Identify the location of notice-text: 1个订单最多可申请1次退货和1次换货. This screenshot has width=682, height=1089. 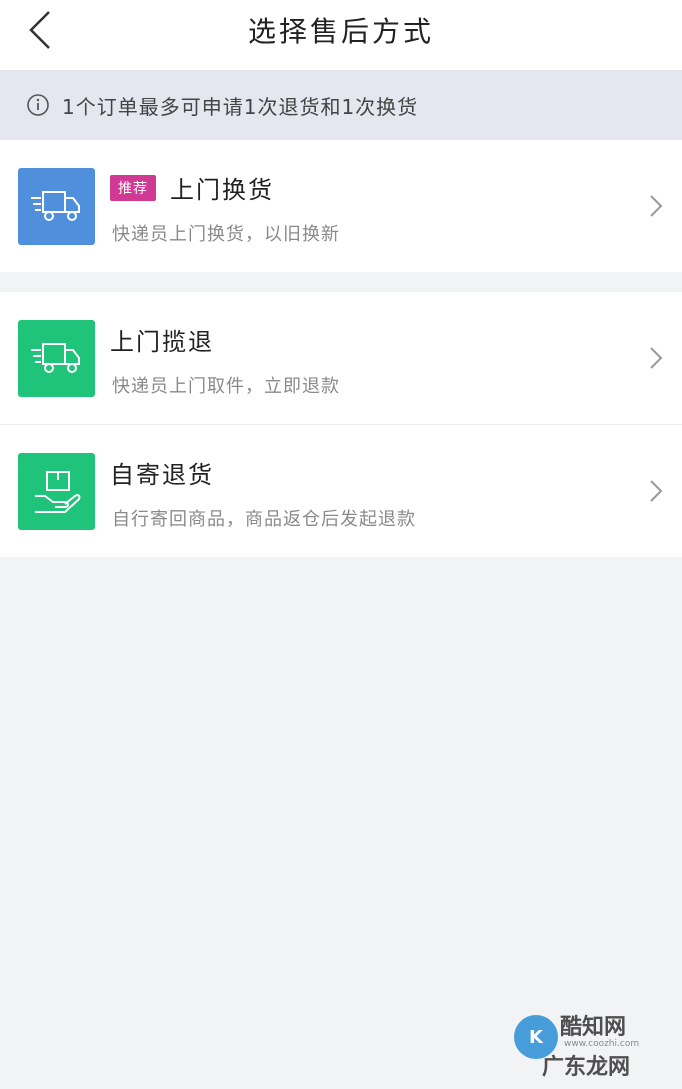
(240, 106).